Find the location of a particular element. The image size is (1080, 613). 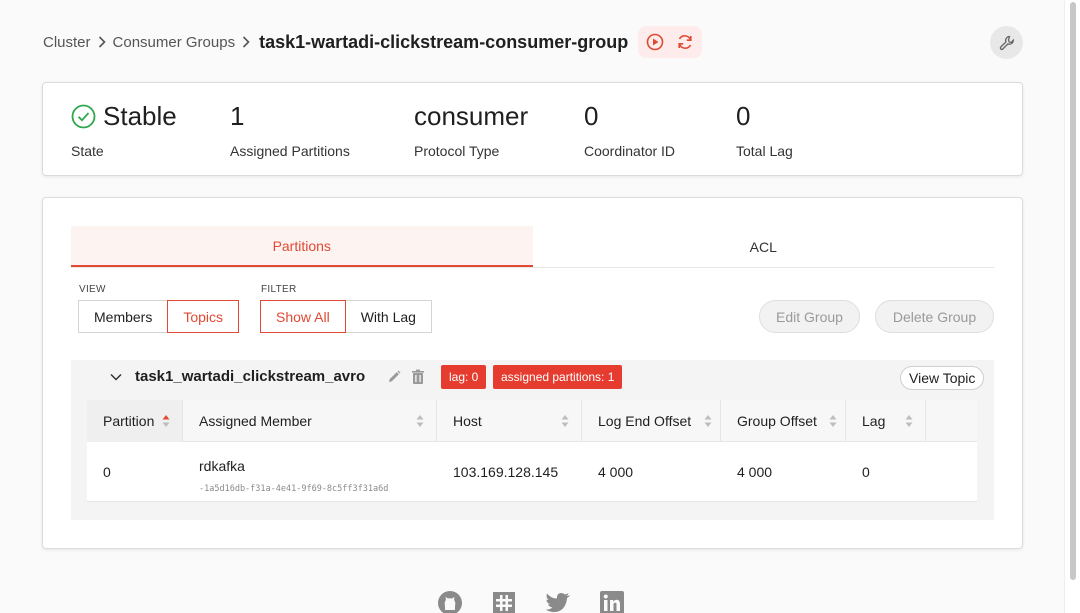

filter-toggle: Show All With Lag is located at coordinates (346, 316).